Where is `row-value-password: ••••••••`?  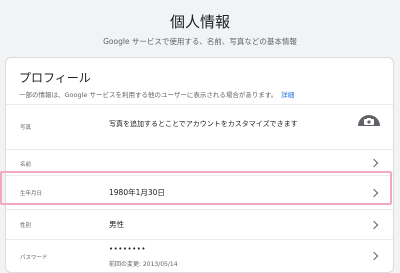 row-value-password: •••••••• is located at coordinates (128, 249).